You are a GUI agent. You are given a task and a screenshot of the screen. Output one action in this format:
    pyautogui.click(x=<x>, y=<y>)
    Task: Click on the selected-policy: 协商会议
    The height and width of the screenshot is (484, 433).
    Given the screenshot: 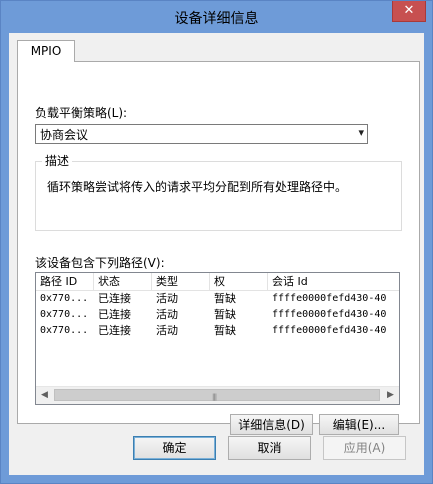 What is the action you would take?
    pyautogui.click(x=64, y=135)
    